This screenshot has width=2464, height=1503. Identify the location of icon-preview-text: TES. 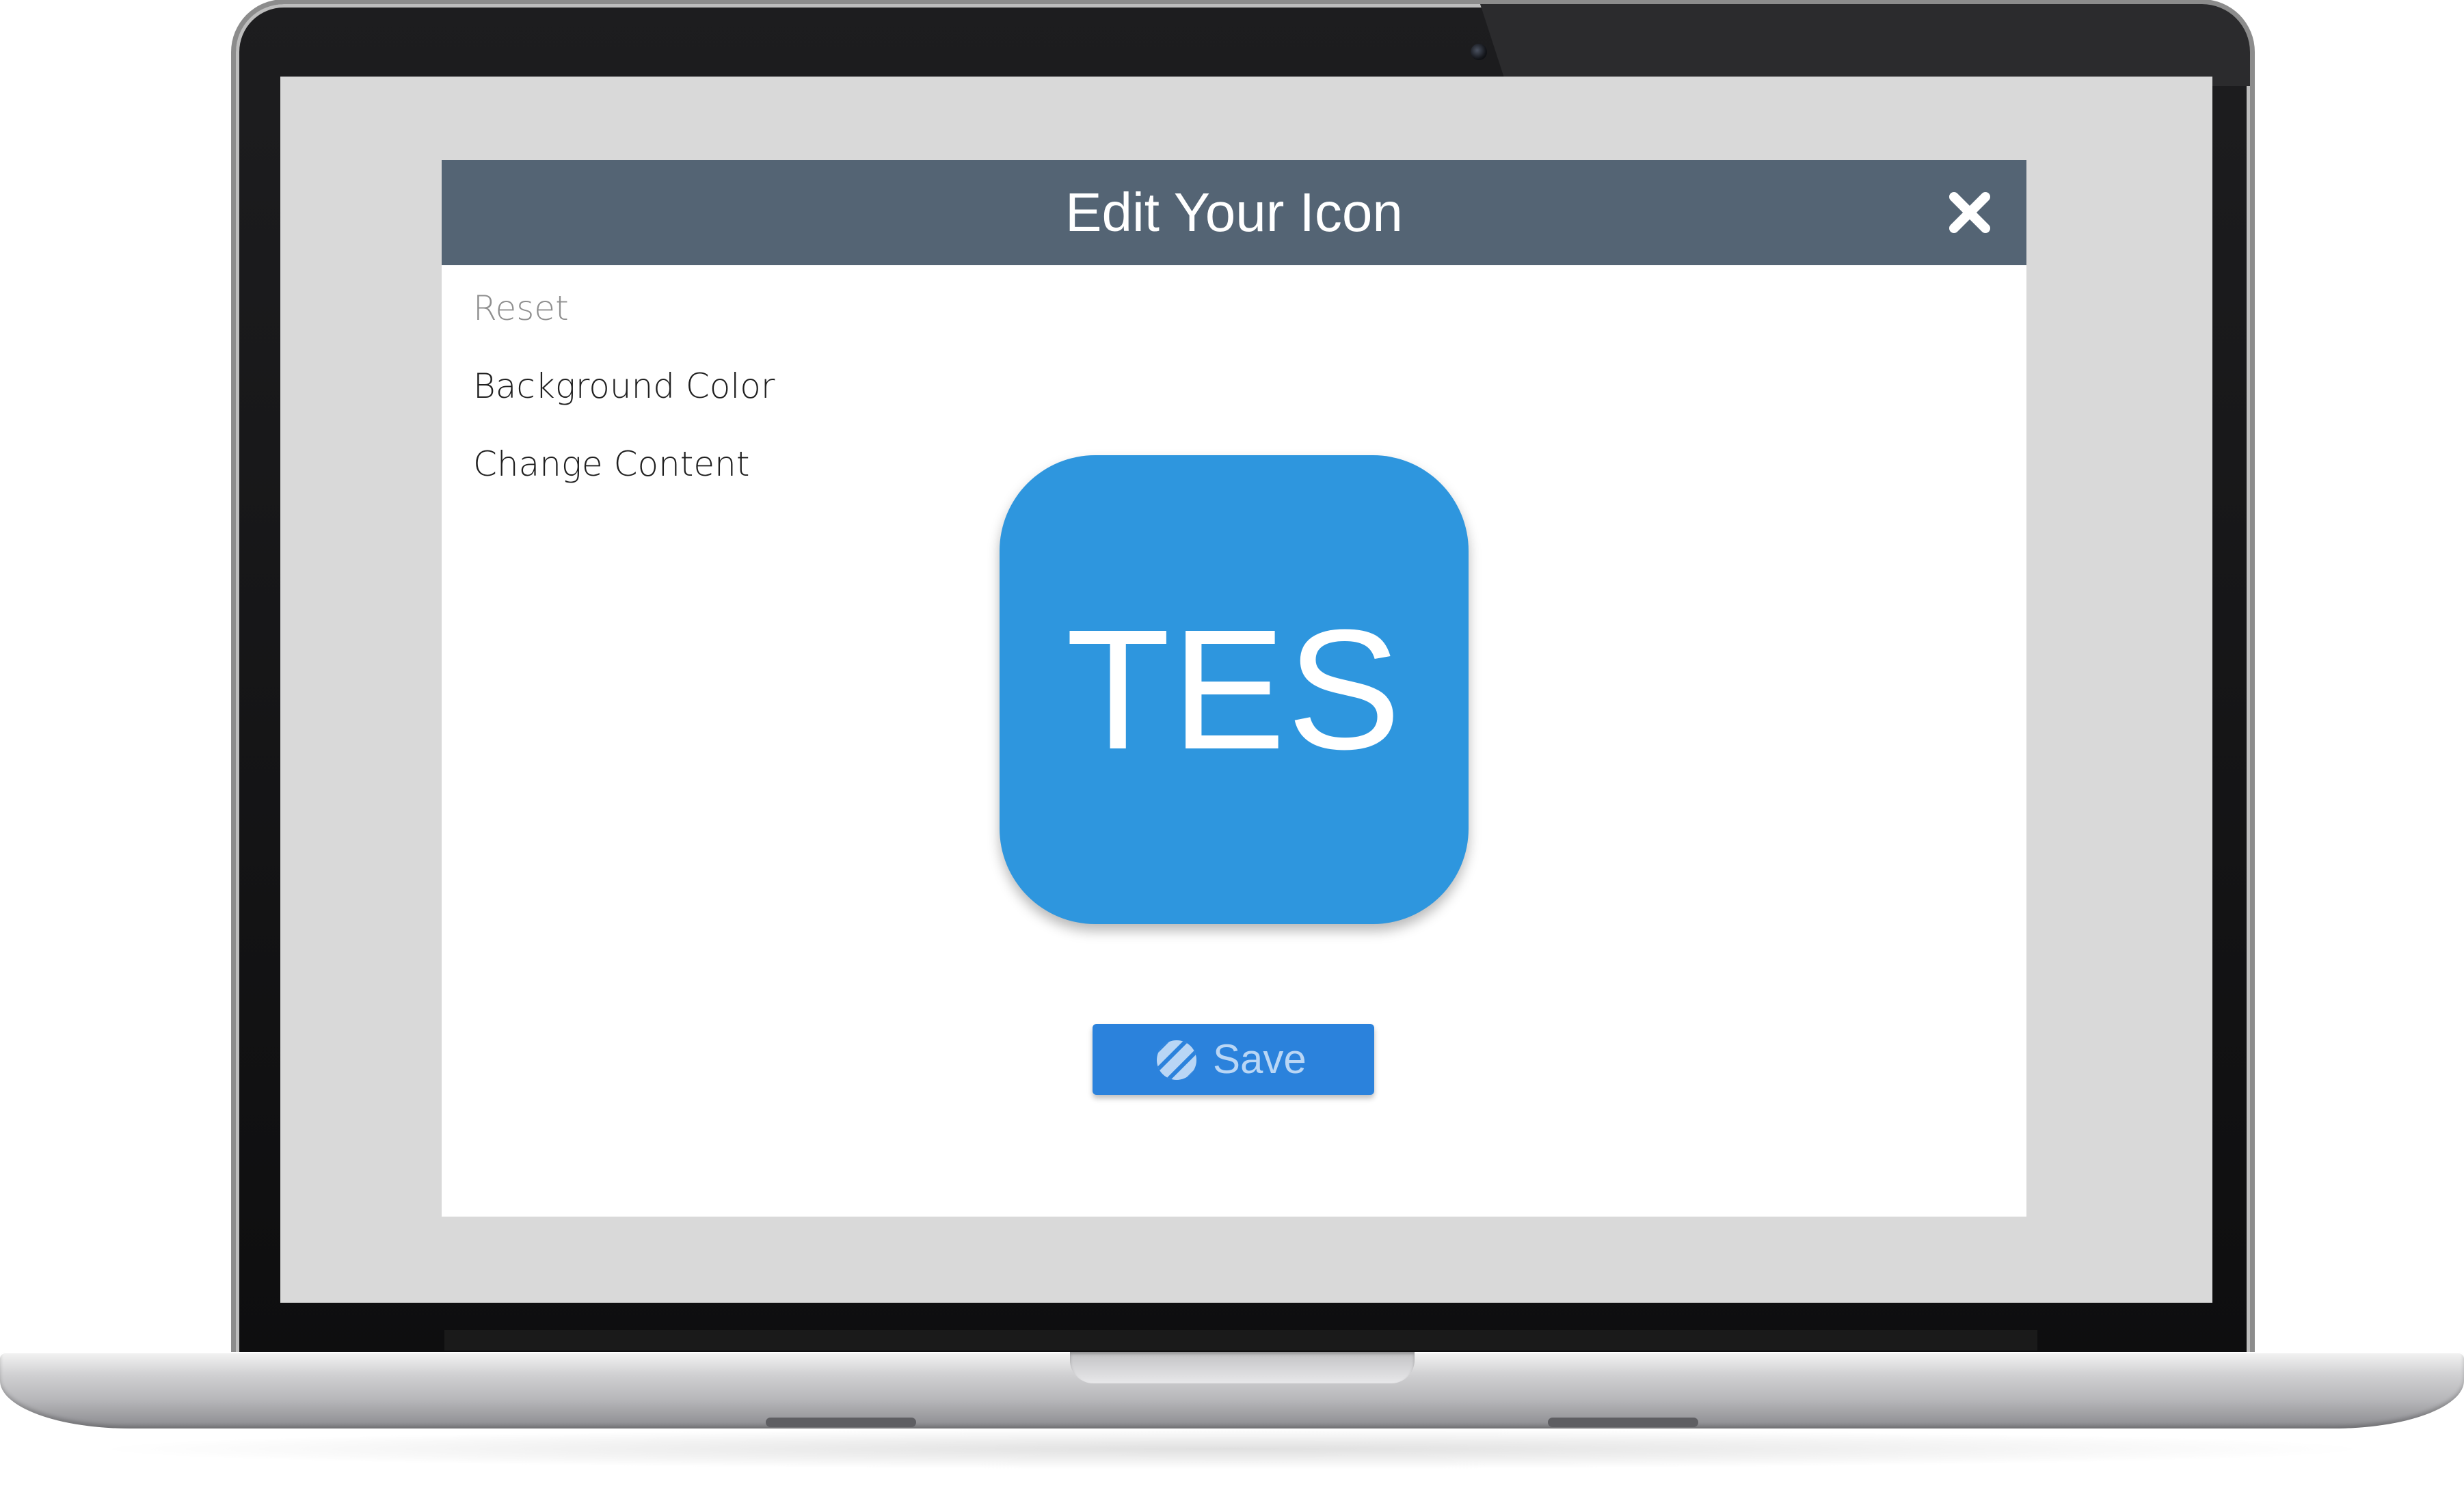
(1234, 689).